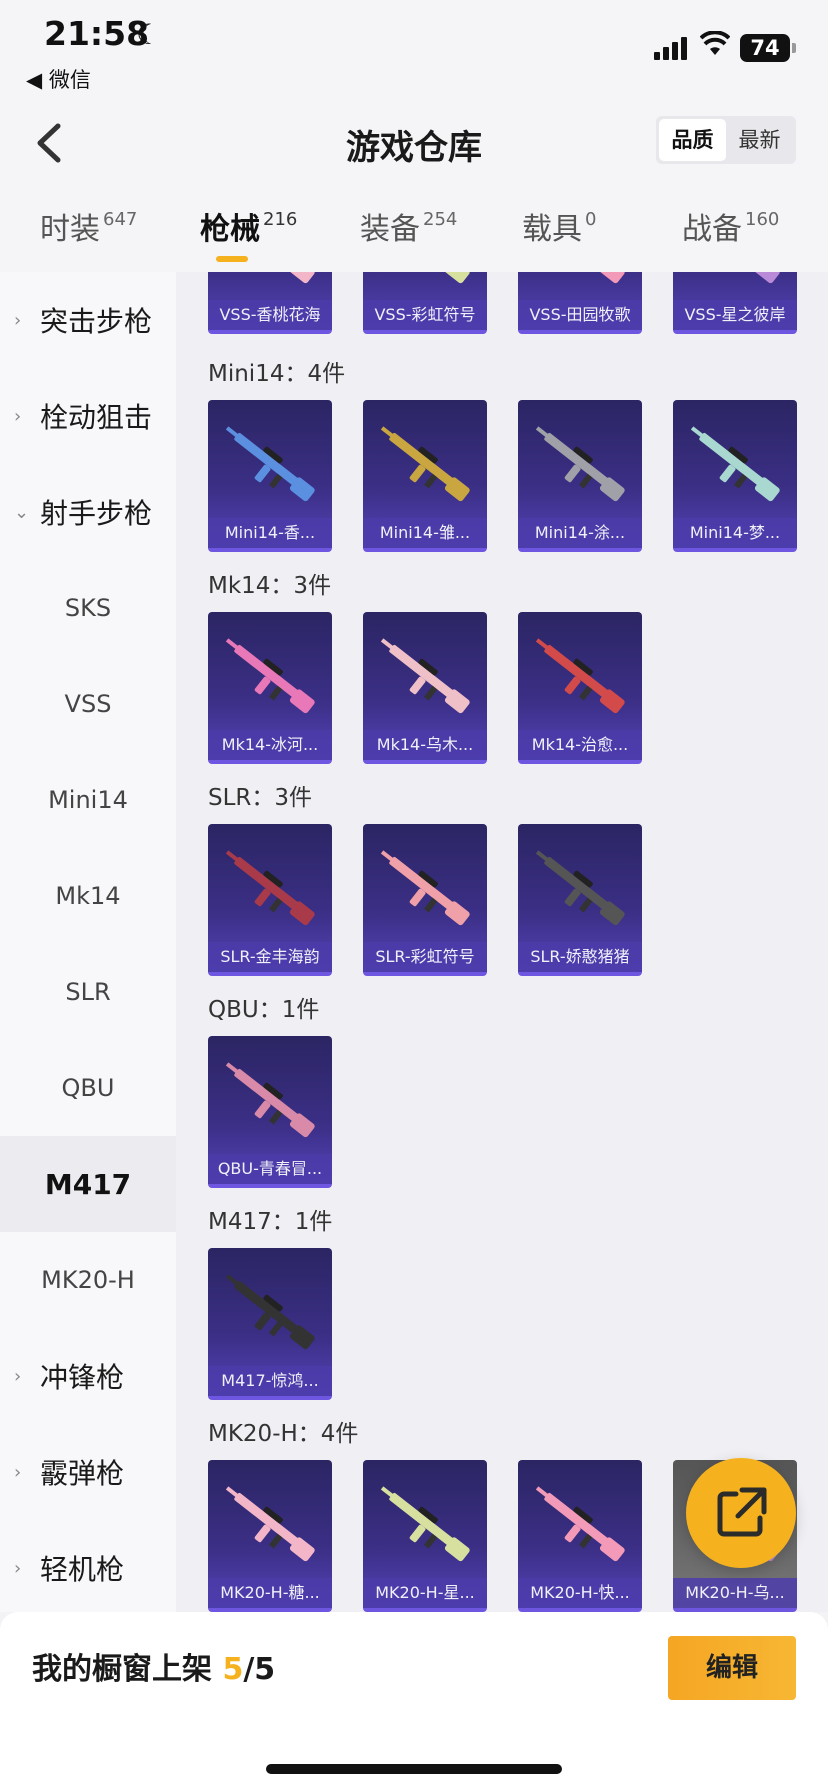 The height and width of the screenshot is (1792, 828). What do you see at coordinates (88, 512) in the screenshot?
I see `sidebar-item-marksman: ⌄ 射手步枪` at bounding box center [88, 512].